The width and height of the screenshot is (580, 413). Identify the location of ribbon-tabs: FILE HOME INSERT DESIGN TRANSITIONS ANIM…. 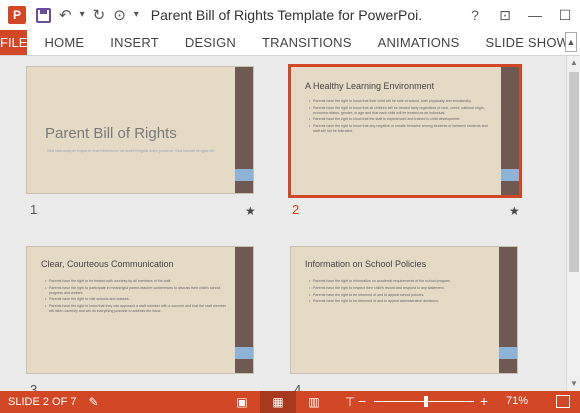
(290, 43).